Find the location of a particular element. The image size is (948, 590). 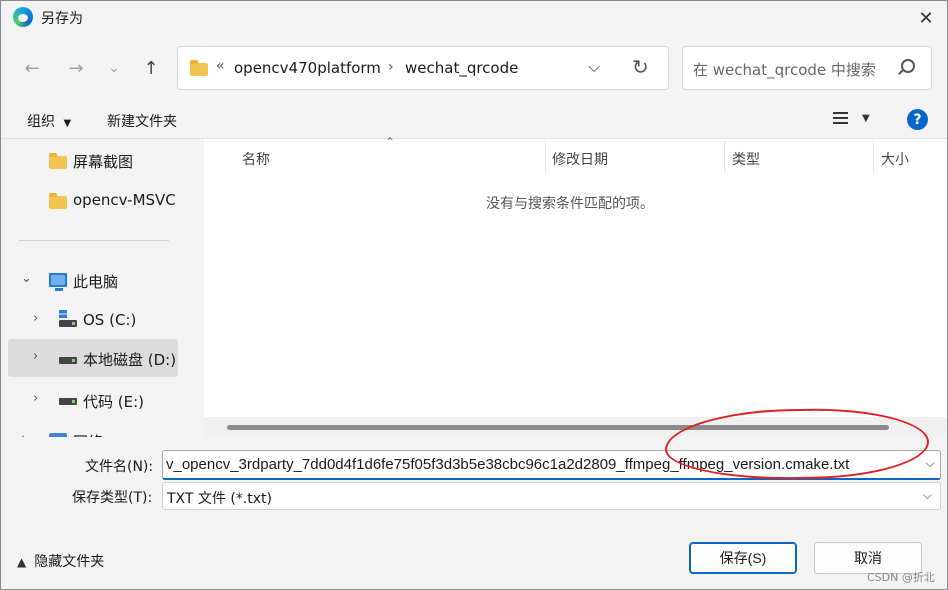

breadcrumb-item-opencv470platform: opencv470platform is located at coordinates (307, 68).